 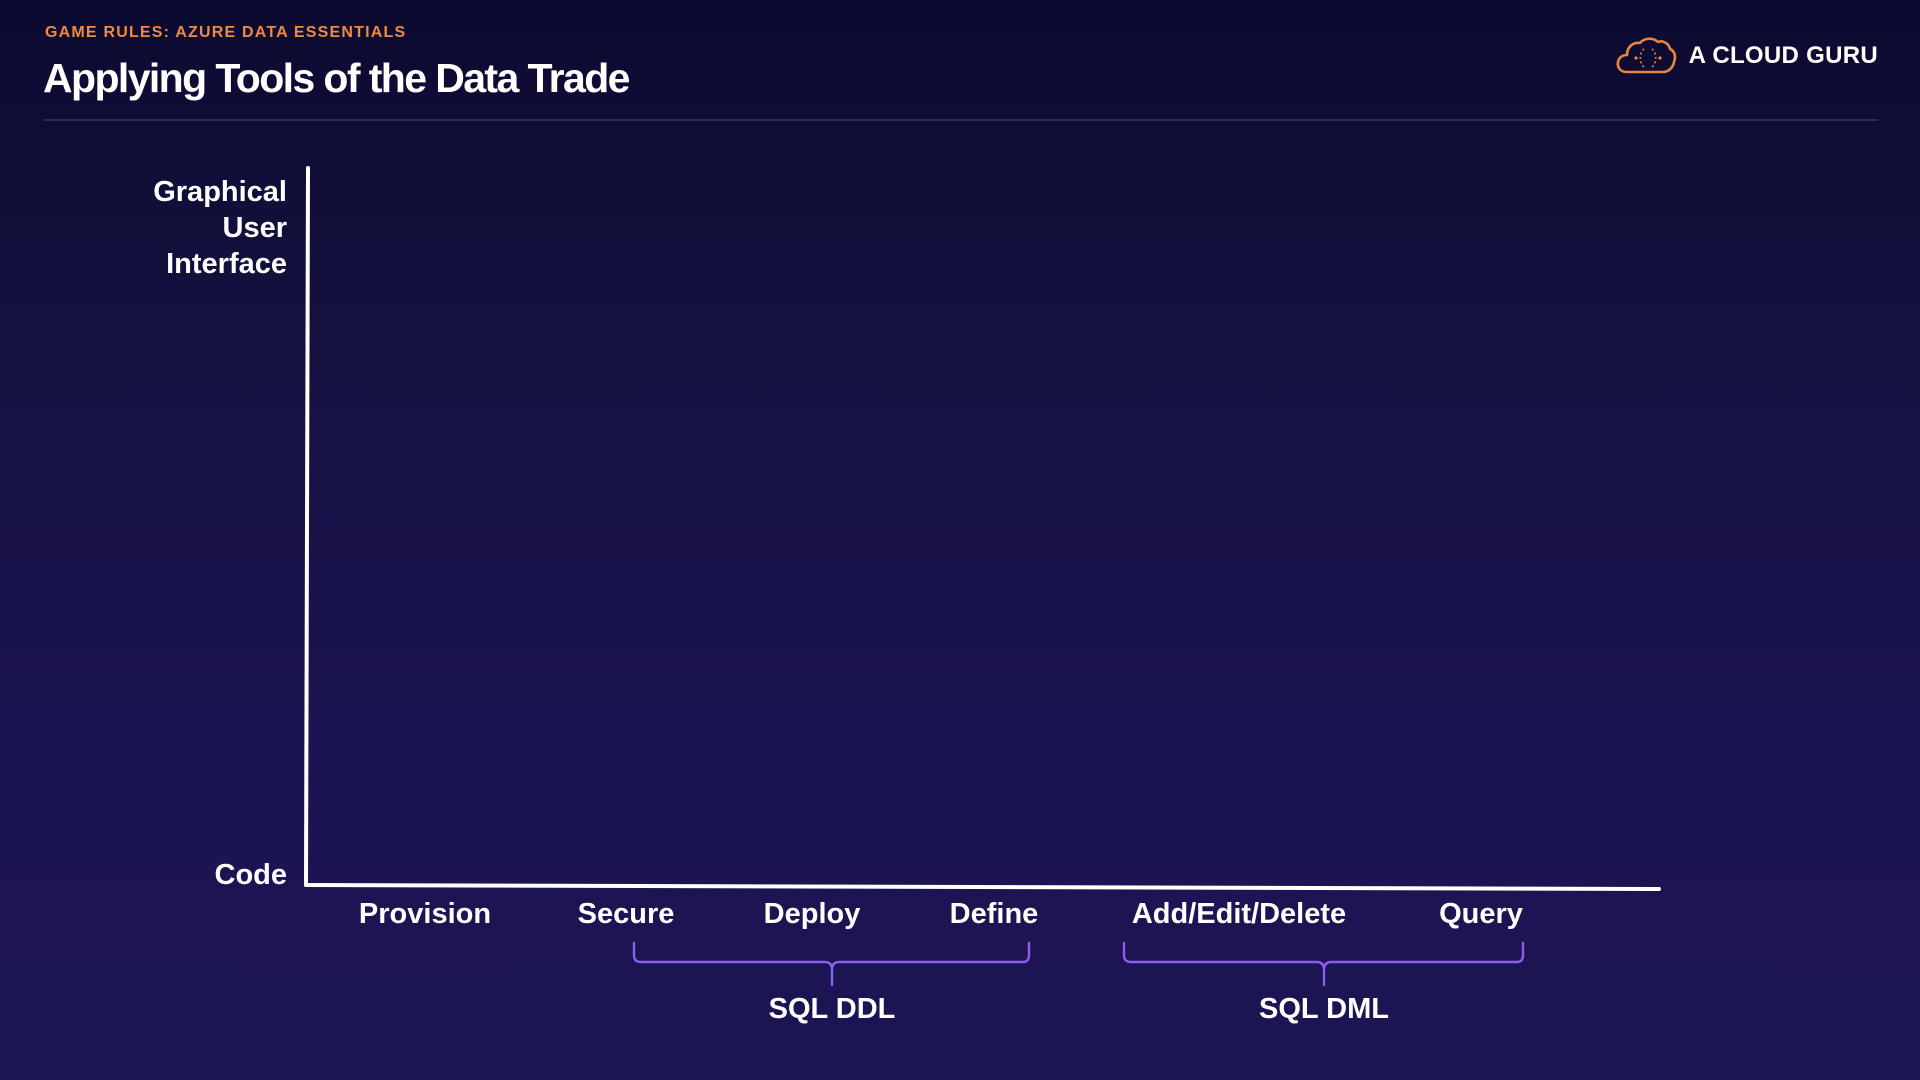 What do you see at coordinates (425, 914) in the screenshot?
I see `stage-provision: Provision` at bounding box center [425, 914].